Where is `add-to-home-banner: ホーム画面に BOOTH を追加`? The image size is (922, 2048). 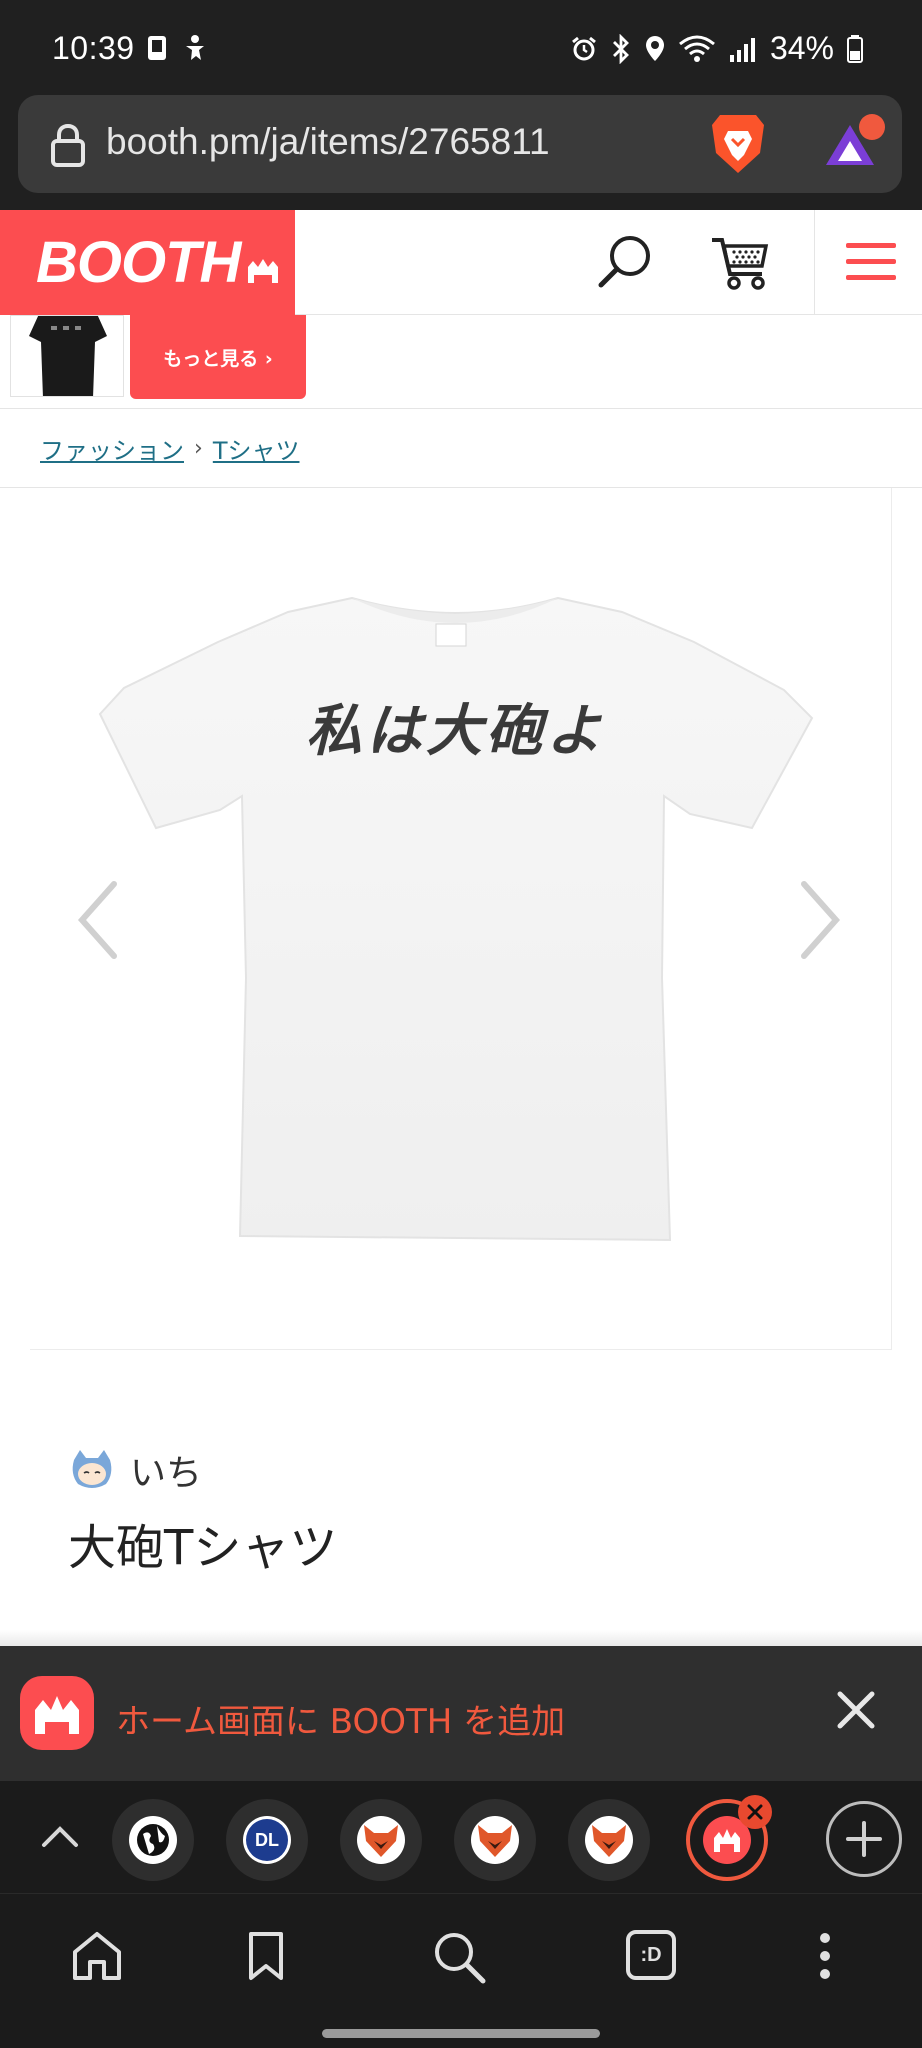 add-to-home-banner: ホーム画面に BOOTH を追加 is located at coordinates (461, 1713).